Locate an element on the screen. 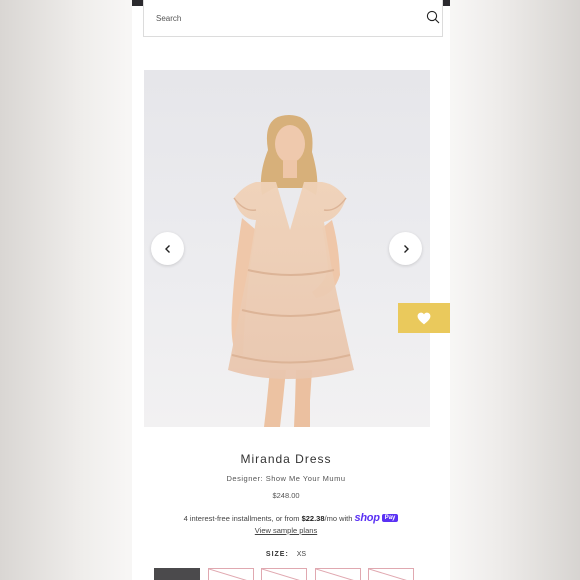 The height and width of the screenshot is (580, 580). search-bar is located at coordinates (293, 18).